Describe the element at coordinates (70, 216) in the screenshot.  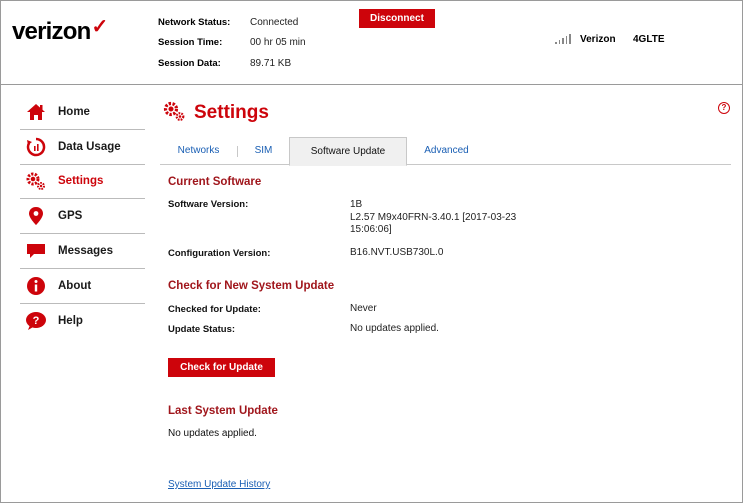
I see `sidebar-item-label: GPS` at that location.